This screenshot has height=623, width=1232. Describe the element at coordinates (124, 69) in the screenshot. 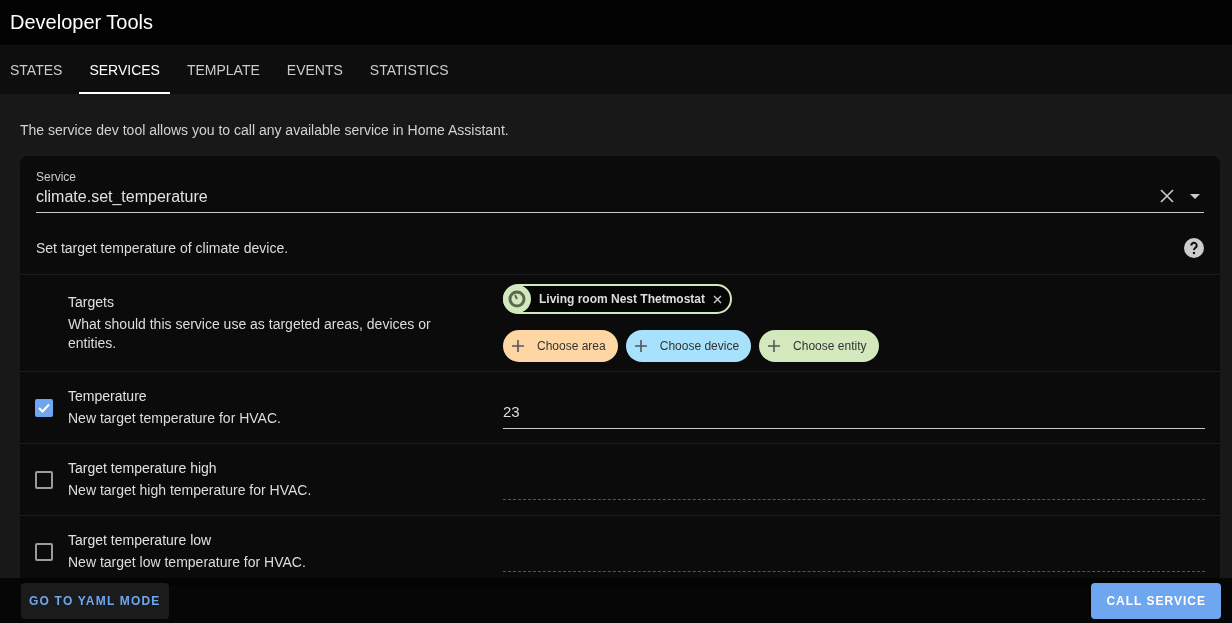

I see `tab: SERVICES` at that location.